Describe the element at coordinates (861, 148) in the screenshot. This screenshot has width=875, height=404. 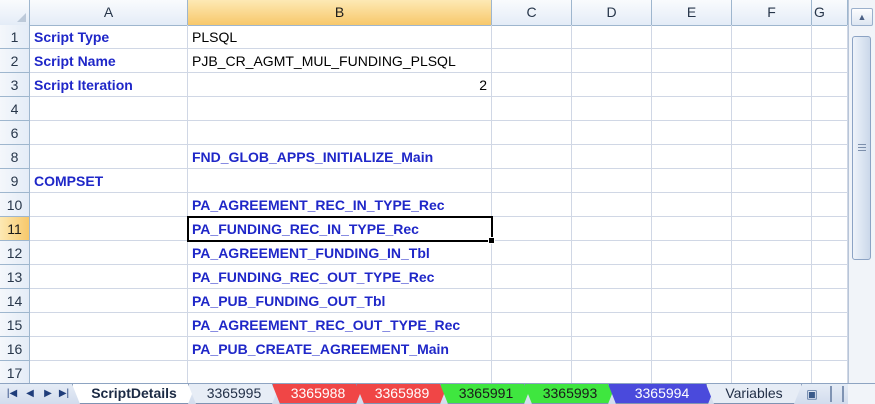
I see `scroll-thumb` at that location.